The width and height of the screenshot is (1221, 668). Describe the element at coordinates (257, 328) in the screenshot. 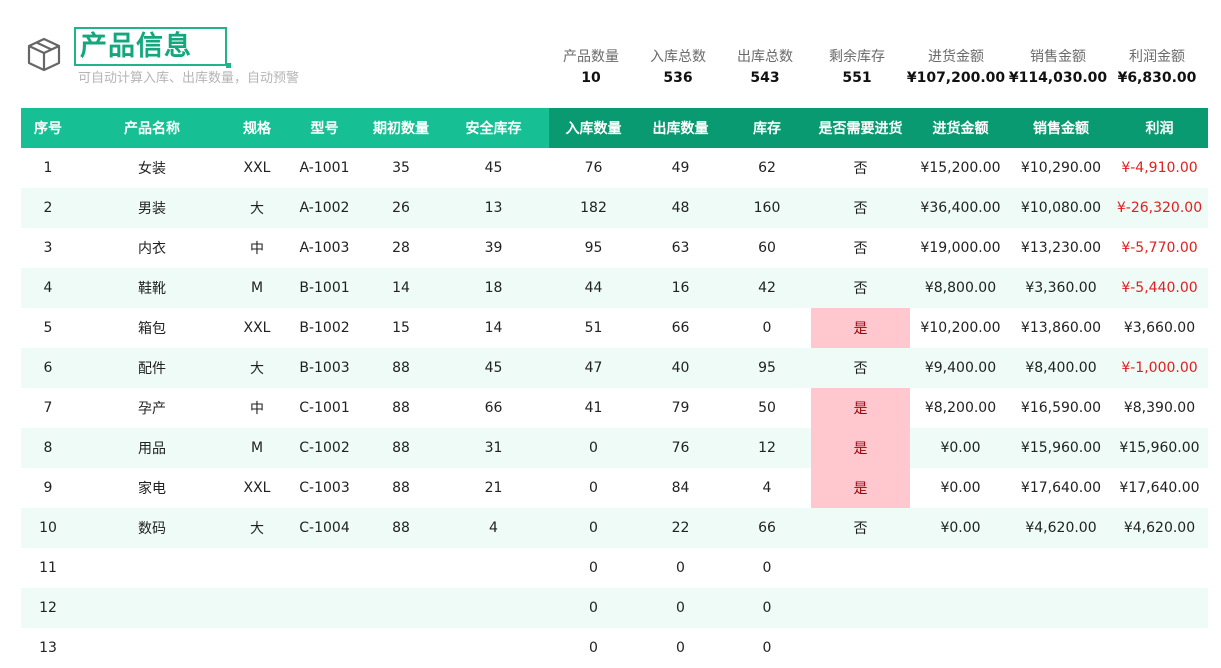

I see `cell-spec: XXL` at that location.